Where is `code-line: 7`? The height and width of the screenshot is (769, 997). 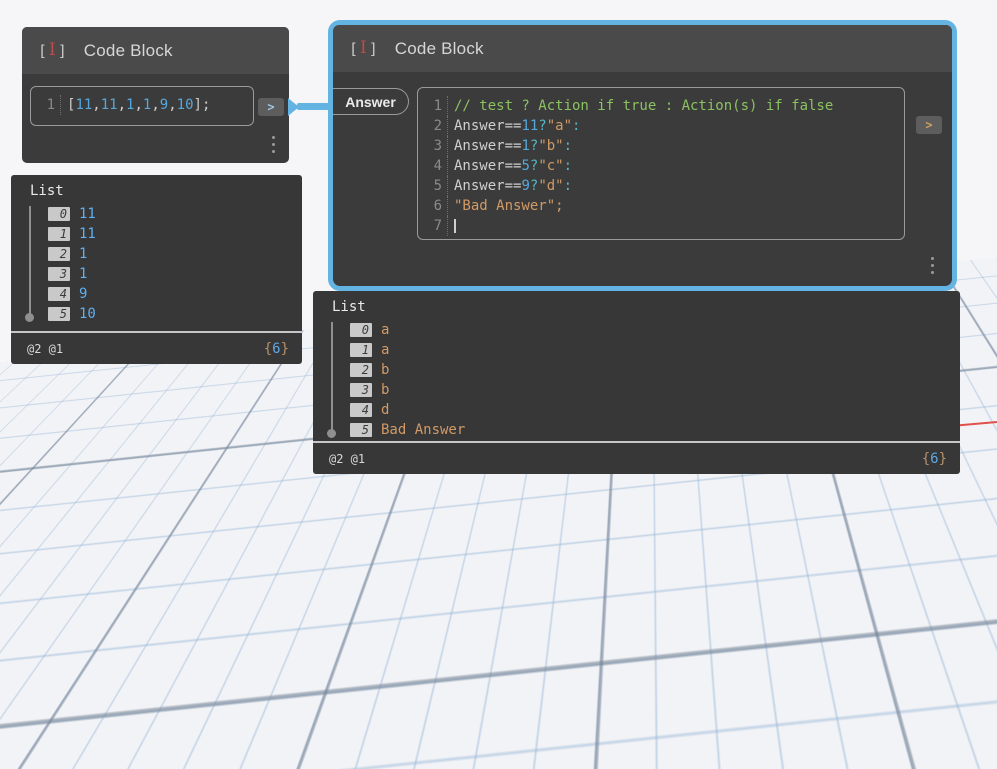 code-line: 7 is located at coordinates (661, 226).